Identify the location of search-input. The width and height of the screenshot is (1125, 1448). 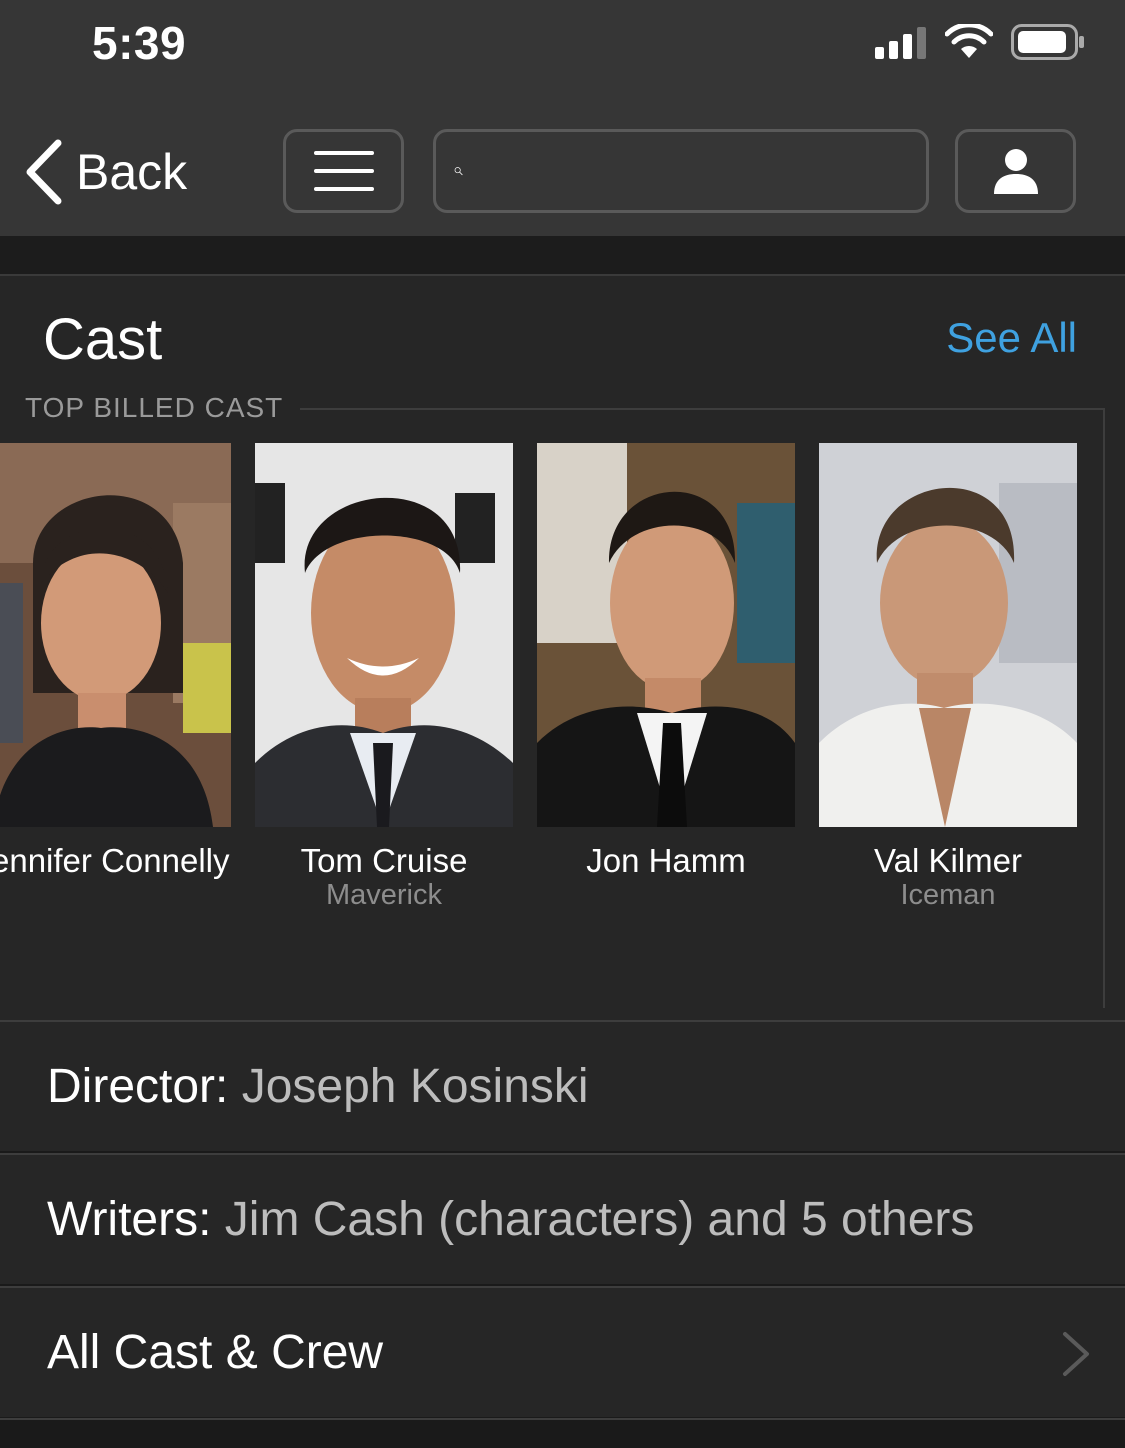
(702, 171).